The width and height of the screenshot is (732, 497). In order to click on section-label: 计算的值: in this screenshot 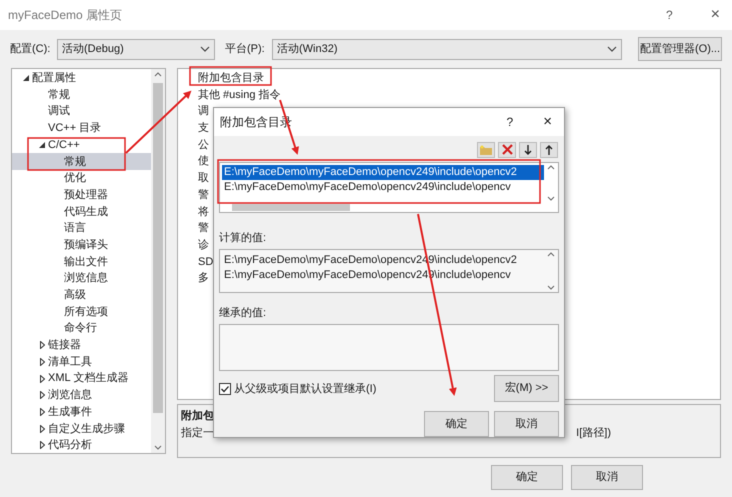, I will do `click(243, 238)`.